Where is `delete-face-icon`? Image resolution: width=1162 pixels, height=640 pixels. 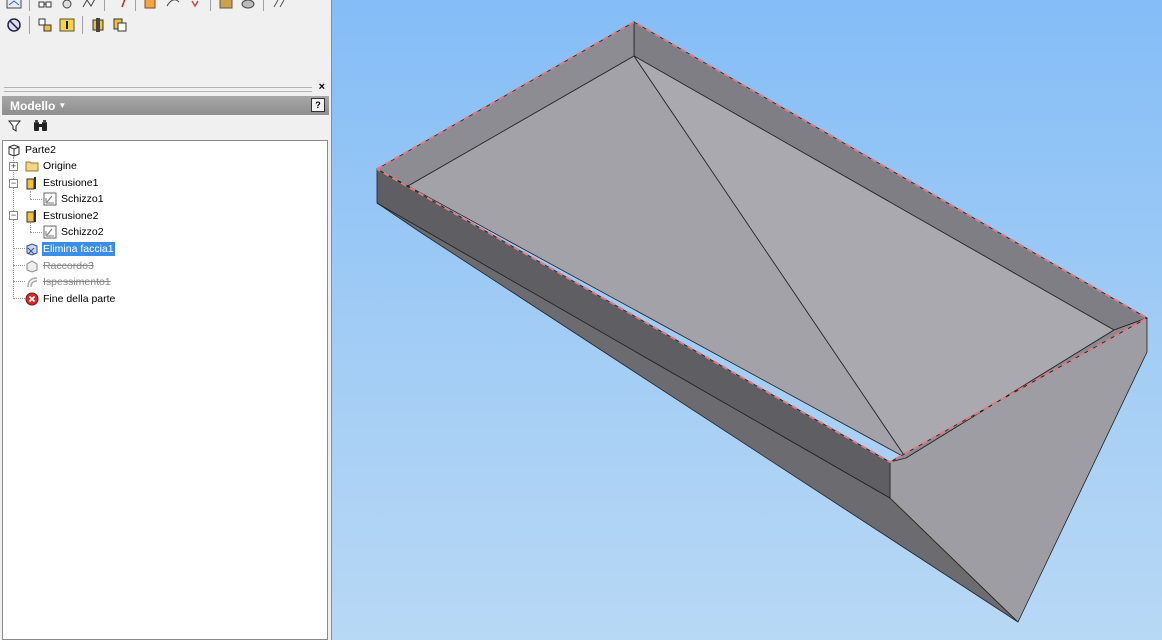 delete-face-icon is located at coordinates (32, 249).